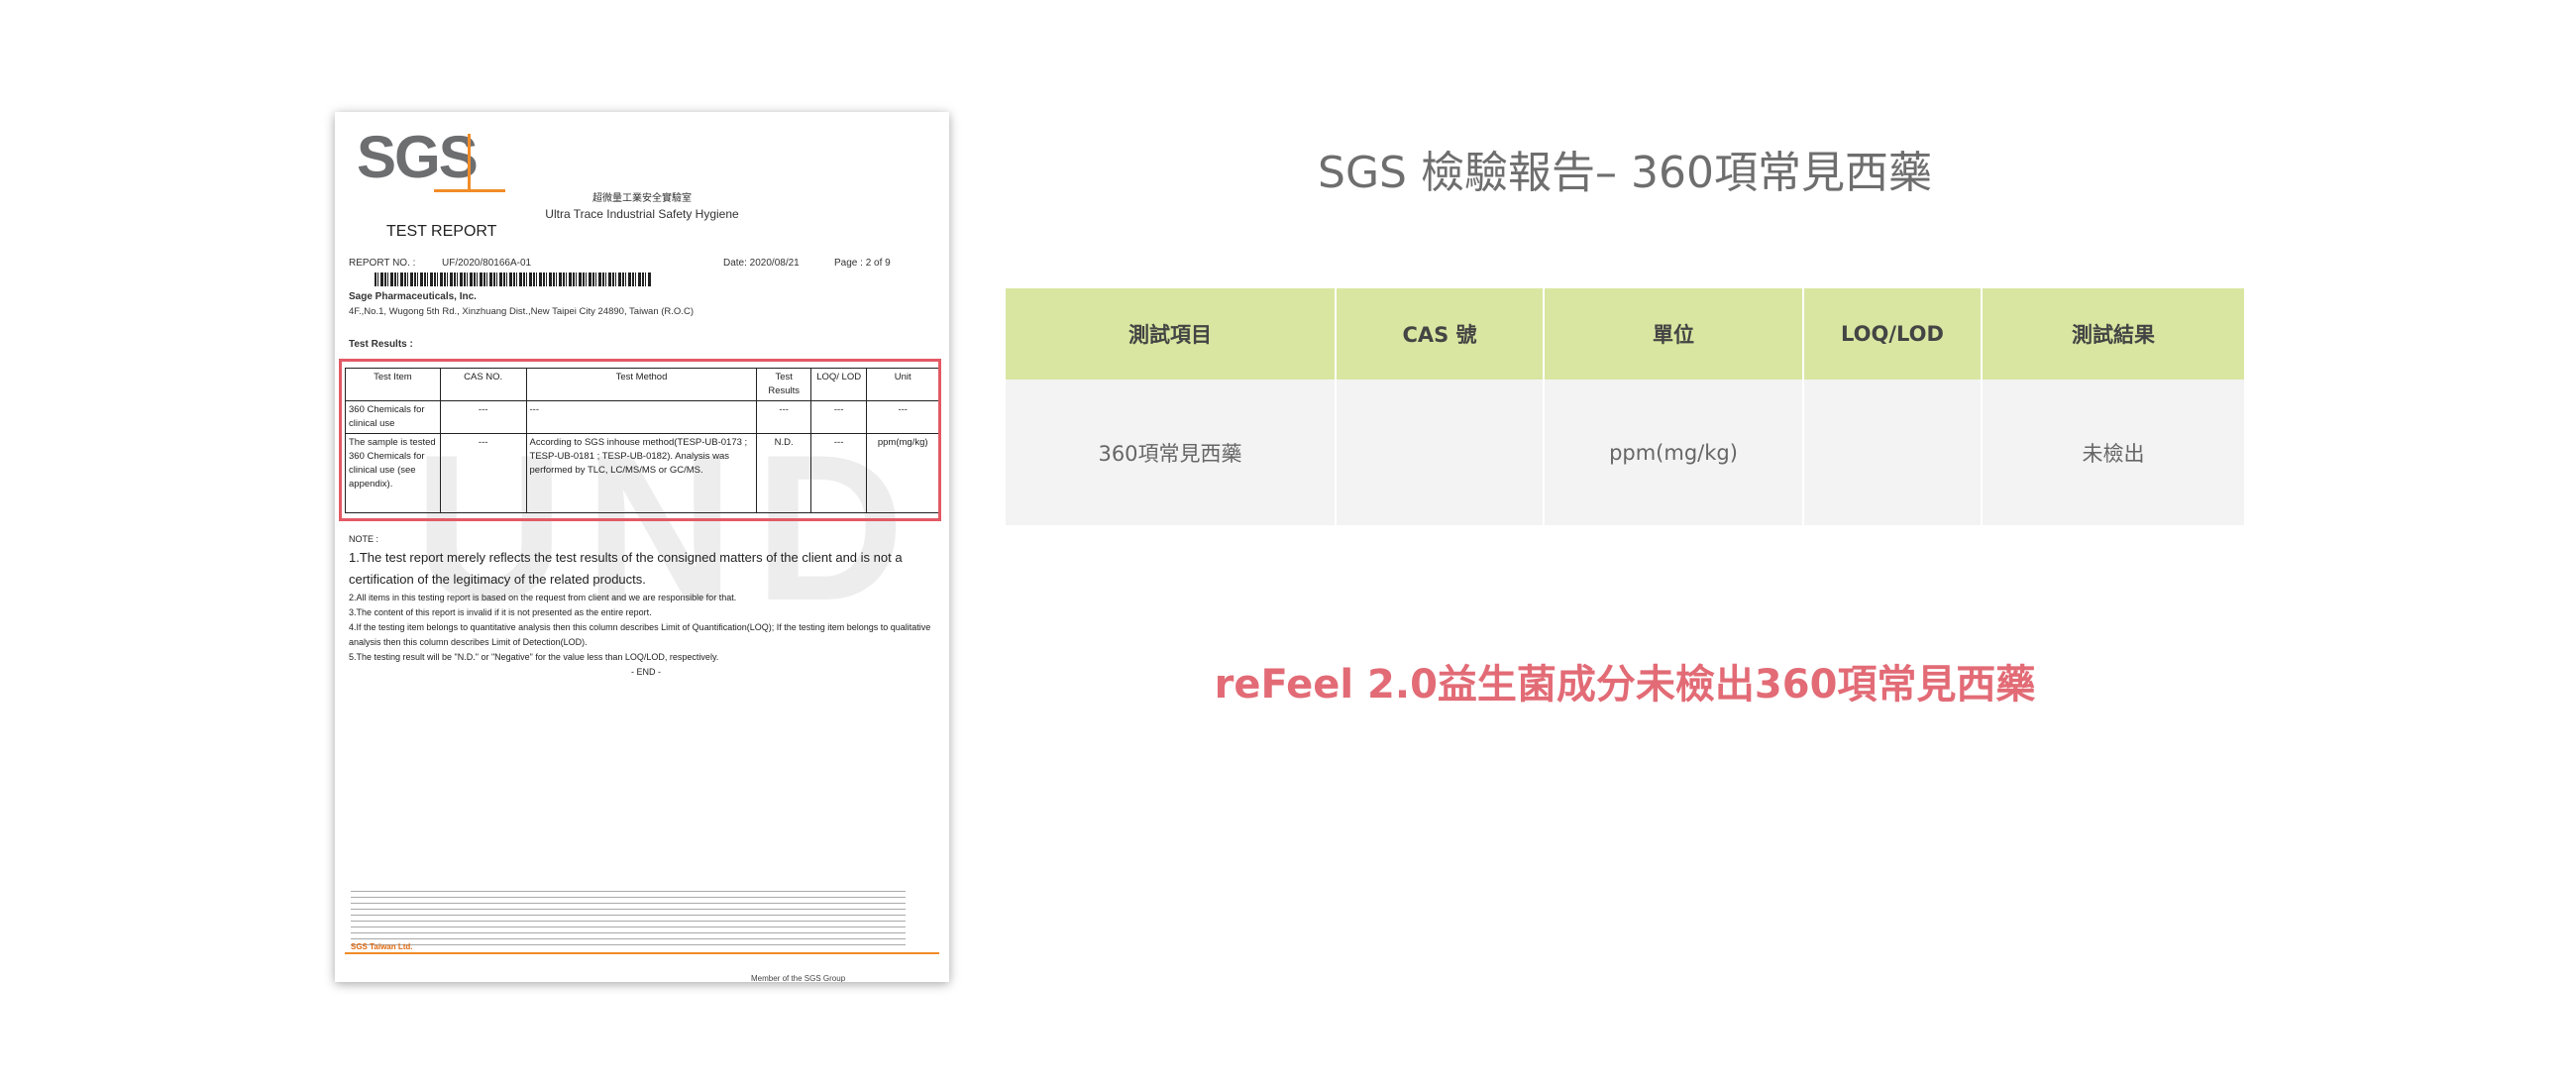 The image size is (2576, 1090). Describe the element at coordinates (1893, 452) in the screenshot. I see `cell-loq-lod` at that location.